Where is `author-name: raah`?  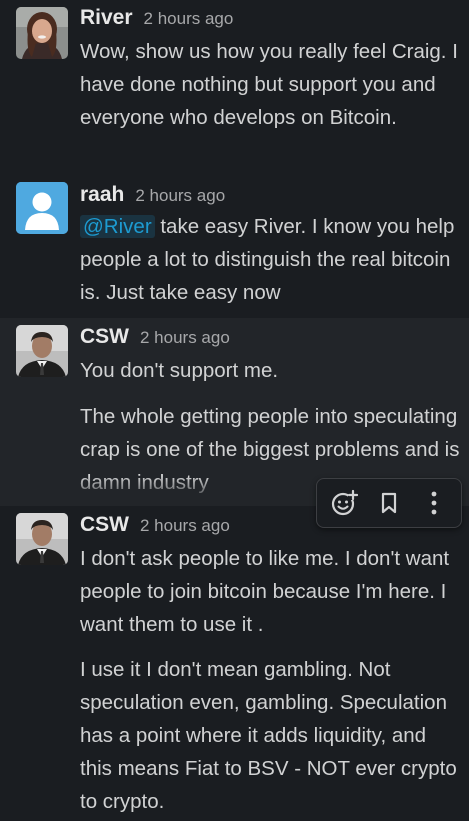
author-name: raah is located at coordinates (102, 195).